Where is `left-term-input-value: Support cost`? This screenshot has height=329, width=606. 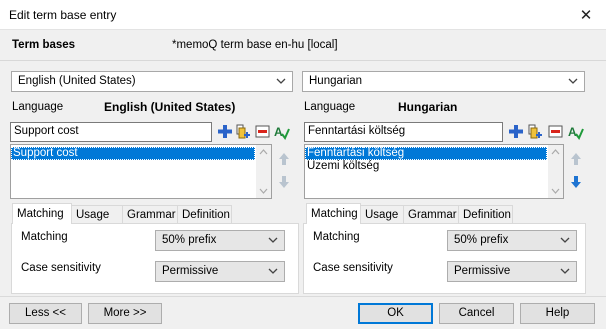 left-term-input-value: Support cost is located at coordinates (46, 131).